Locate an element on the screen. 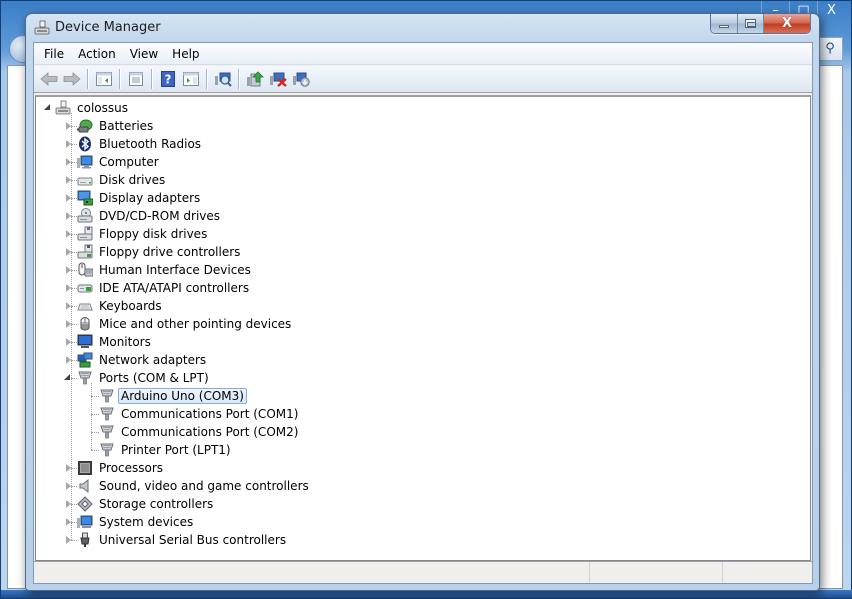  minimize-button is located at coordinates (724, 23).